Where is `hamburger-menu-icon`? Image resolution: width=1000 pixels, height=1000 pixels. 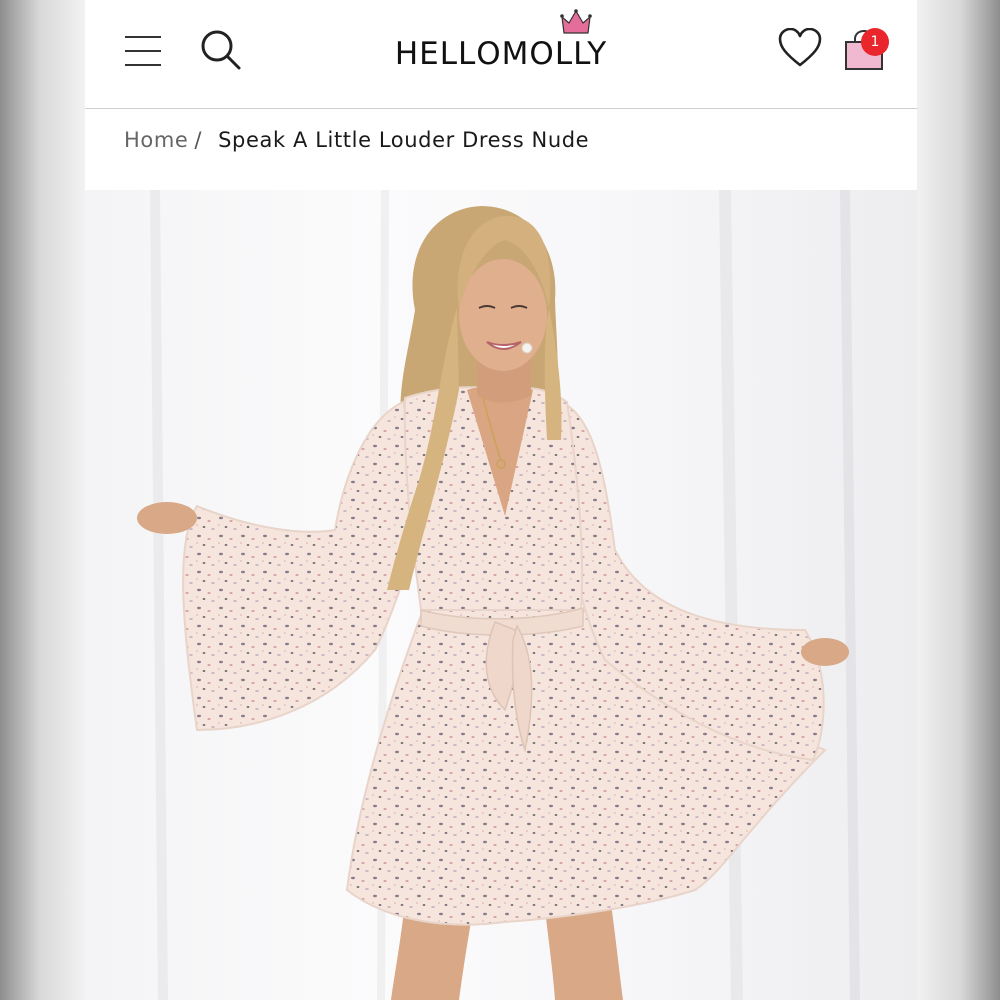 hamburger-menu-icon is located at coordinates (143, 51).